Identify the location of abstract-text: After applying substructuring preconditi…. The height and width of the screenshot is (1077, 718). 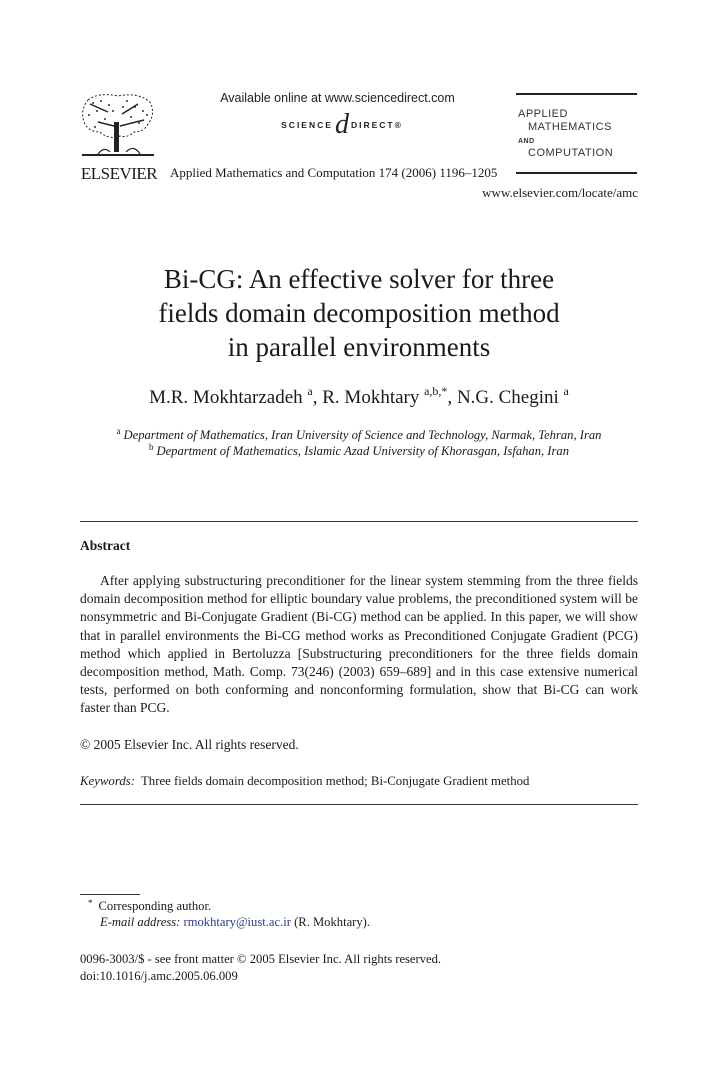
(359, 644).